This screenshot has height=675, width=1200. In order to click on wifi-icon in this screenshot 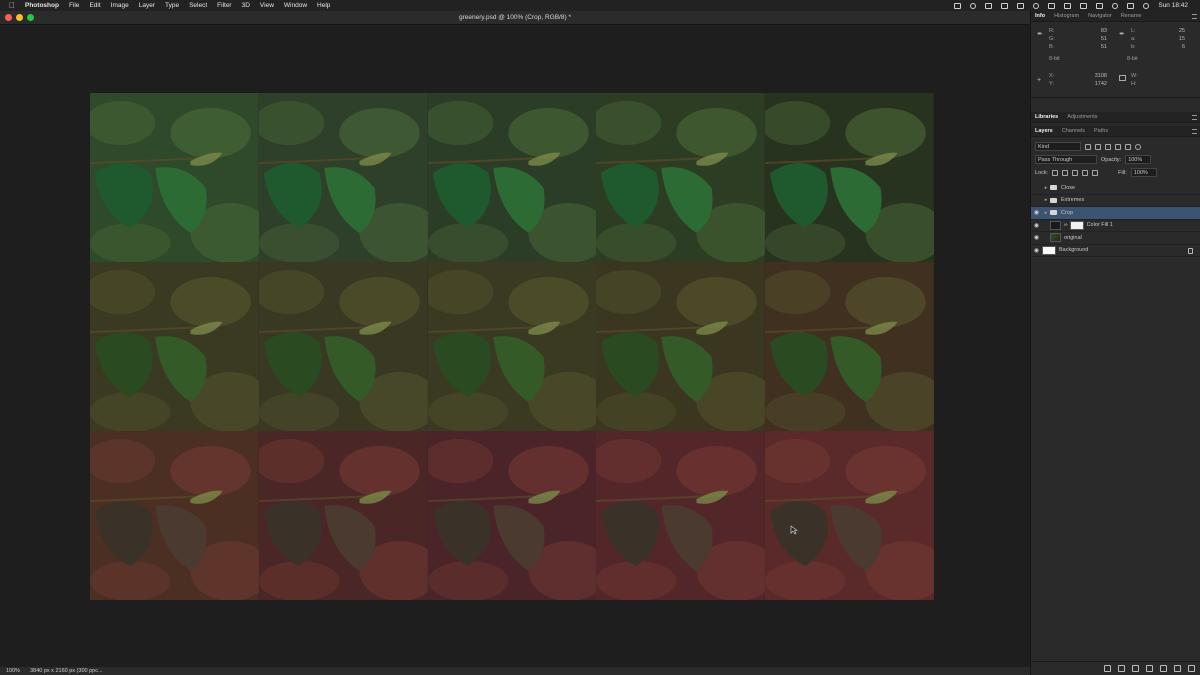, I will do `click(1068, 5)`.